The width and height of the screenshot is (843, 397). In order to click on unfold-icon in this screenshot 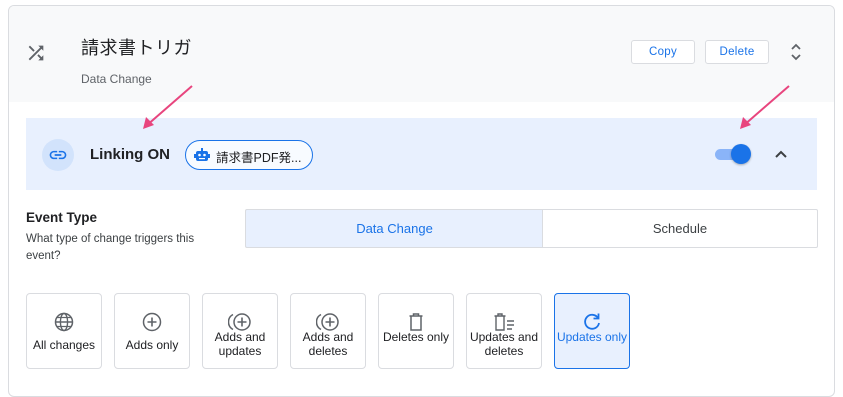, I will do `click(796, 52)`.